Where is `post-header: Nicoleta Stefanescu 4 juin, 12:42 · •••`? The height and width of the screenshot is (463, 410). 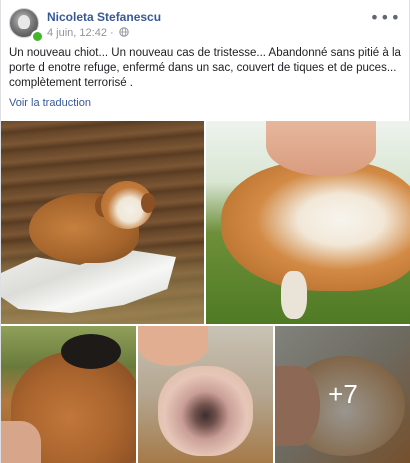 post-header: Nicoleta Stefanescu 4 juin, 12:42 · ••• is located at coordinates (206, 25).